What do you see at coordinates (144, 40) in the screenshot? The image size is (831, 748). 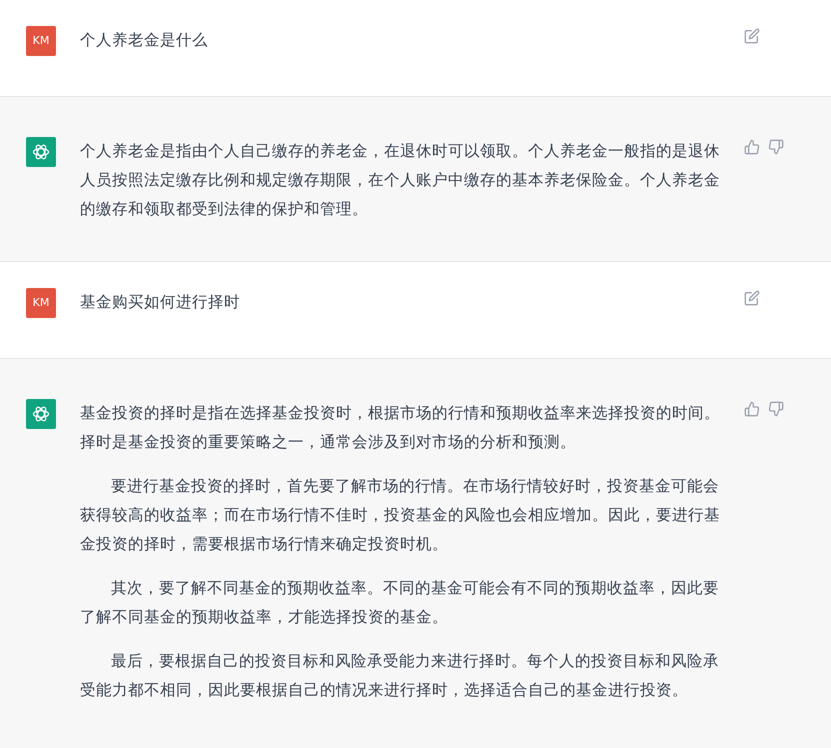 I see `user-message: 个人养老金是什么` at bounding box center [144, 40].